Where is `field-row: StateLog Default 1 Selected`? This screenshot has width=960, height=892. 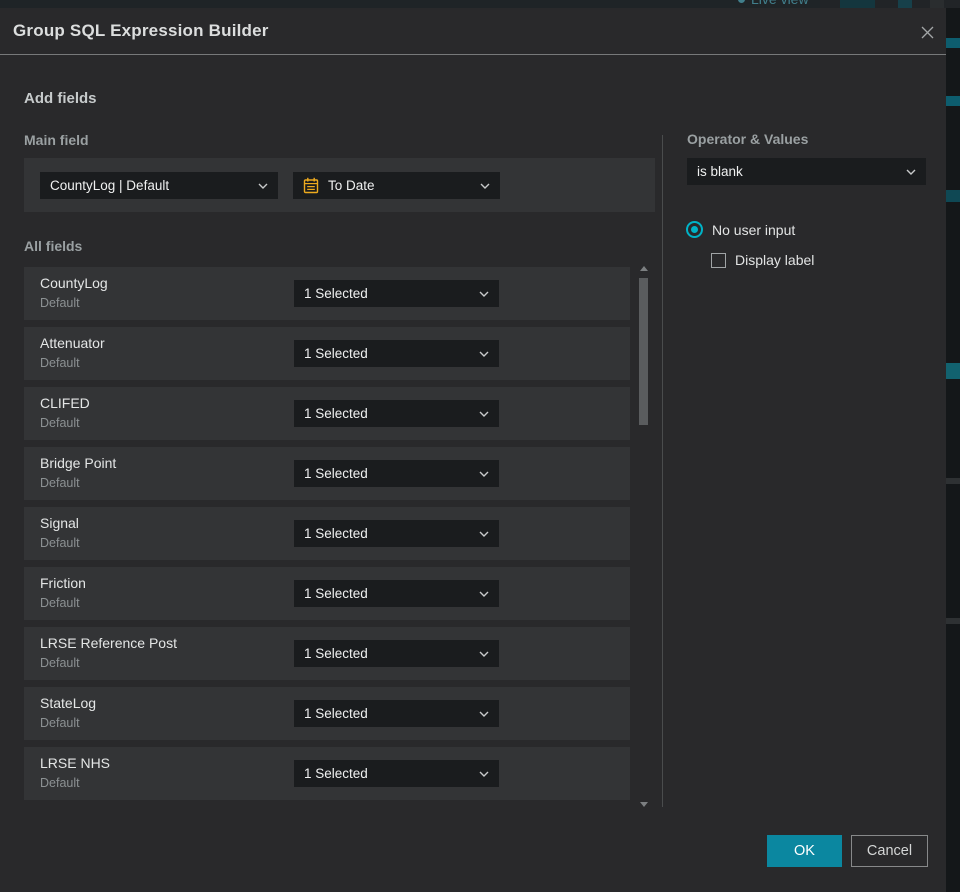
field-row: StateLog Default 1 Selected is located at coordinates (327, 713).